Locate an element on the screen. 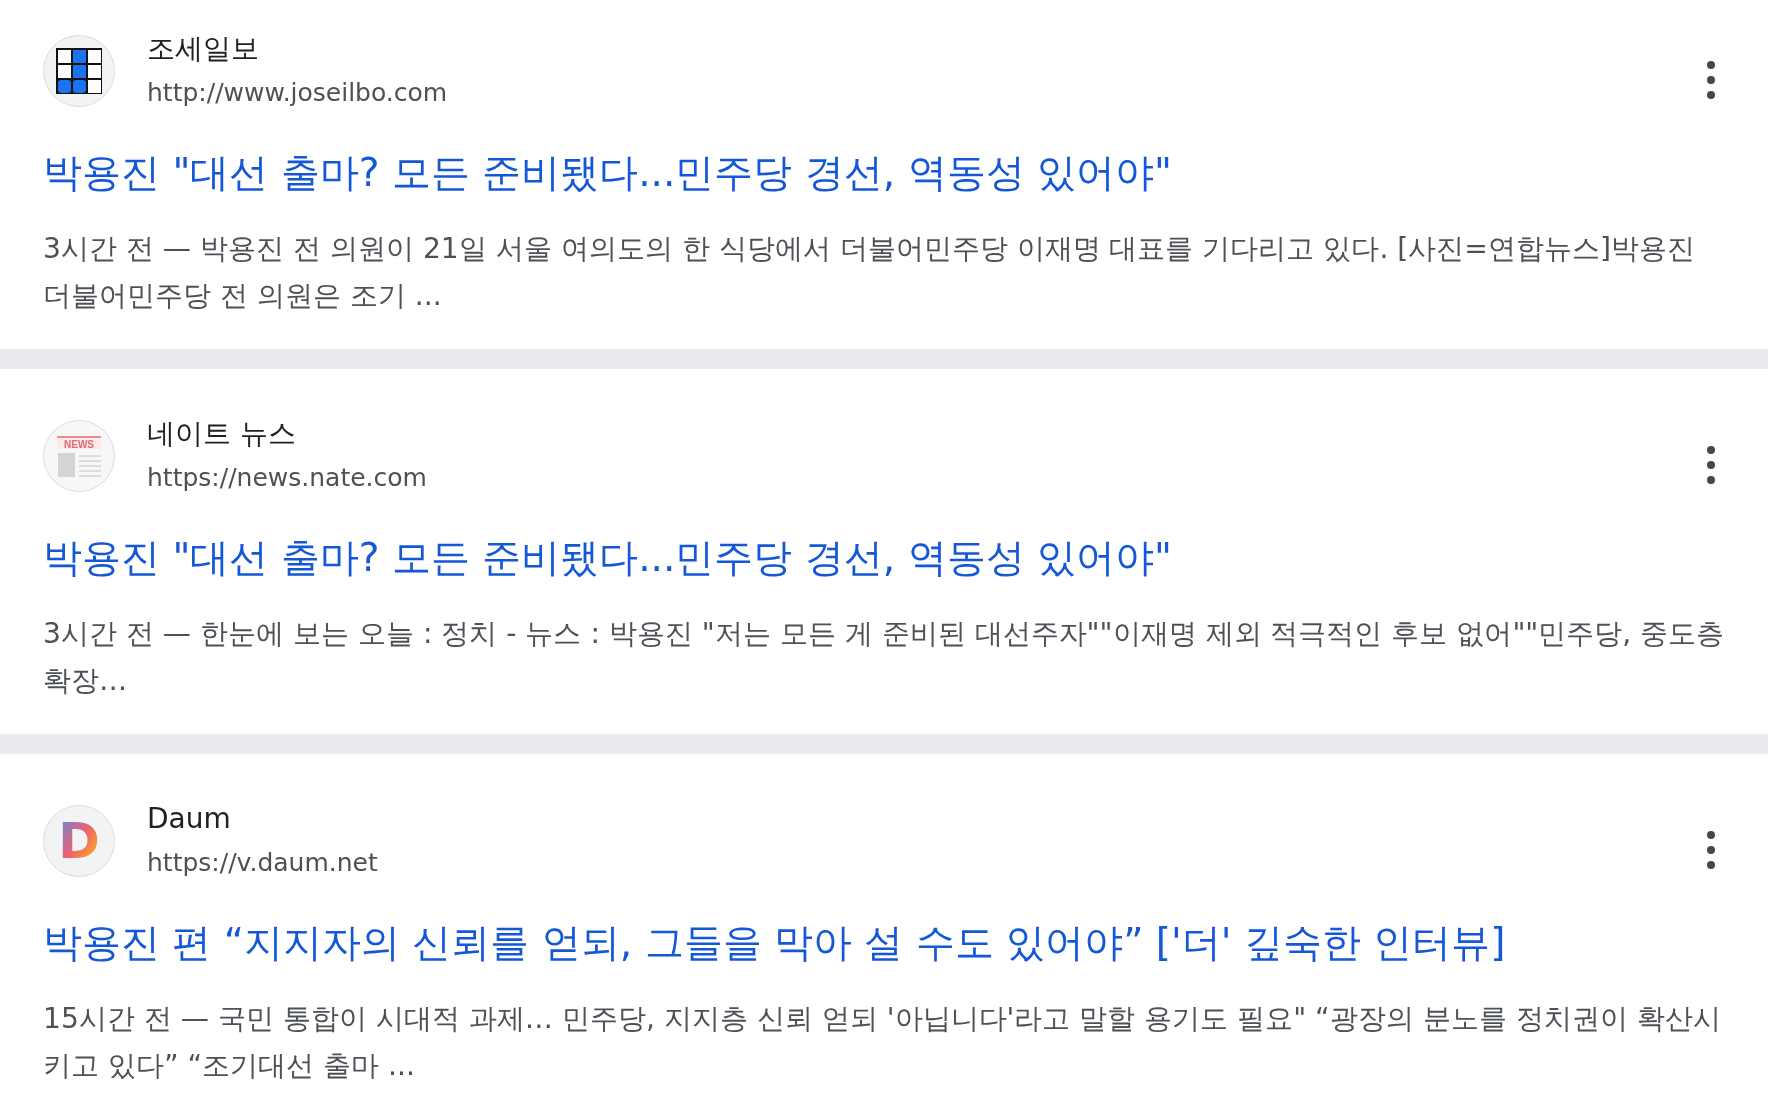 Image resolution: width=1768 pixels, height=1103 pixels. site-url: http://www.joseilbo.com is located at coordinates (297, 93).